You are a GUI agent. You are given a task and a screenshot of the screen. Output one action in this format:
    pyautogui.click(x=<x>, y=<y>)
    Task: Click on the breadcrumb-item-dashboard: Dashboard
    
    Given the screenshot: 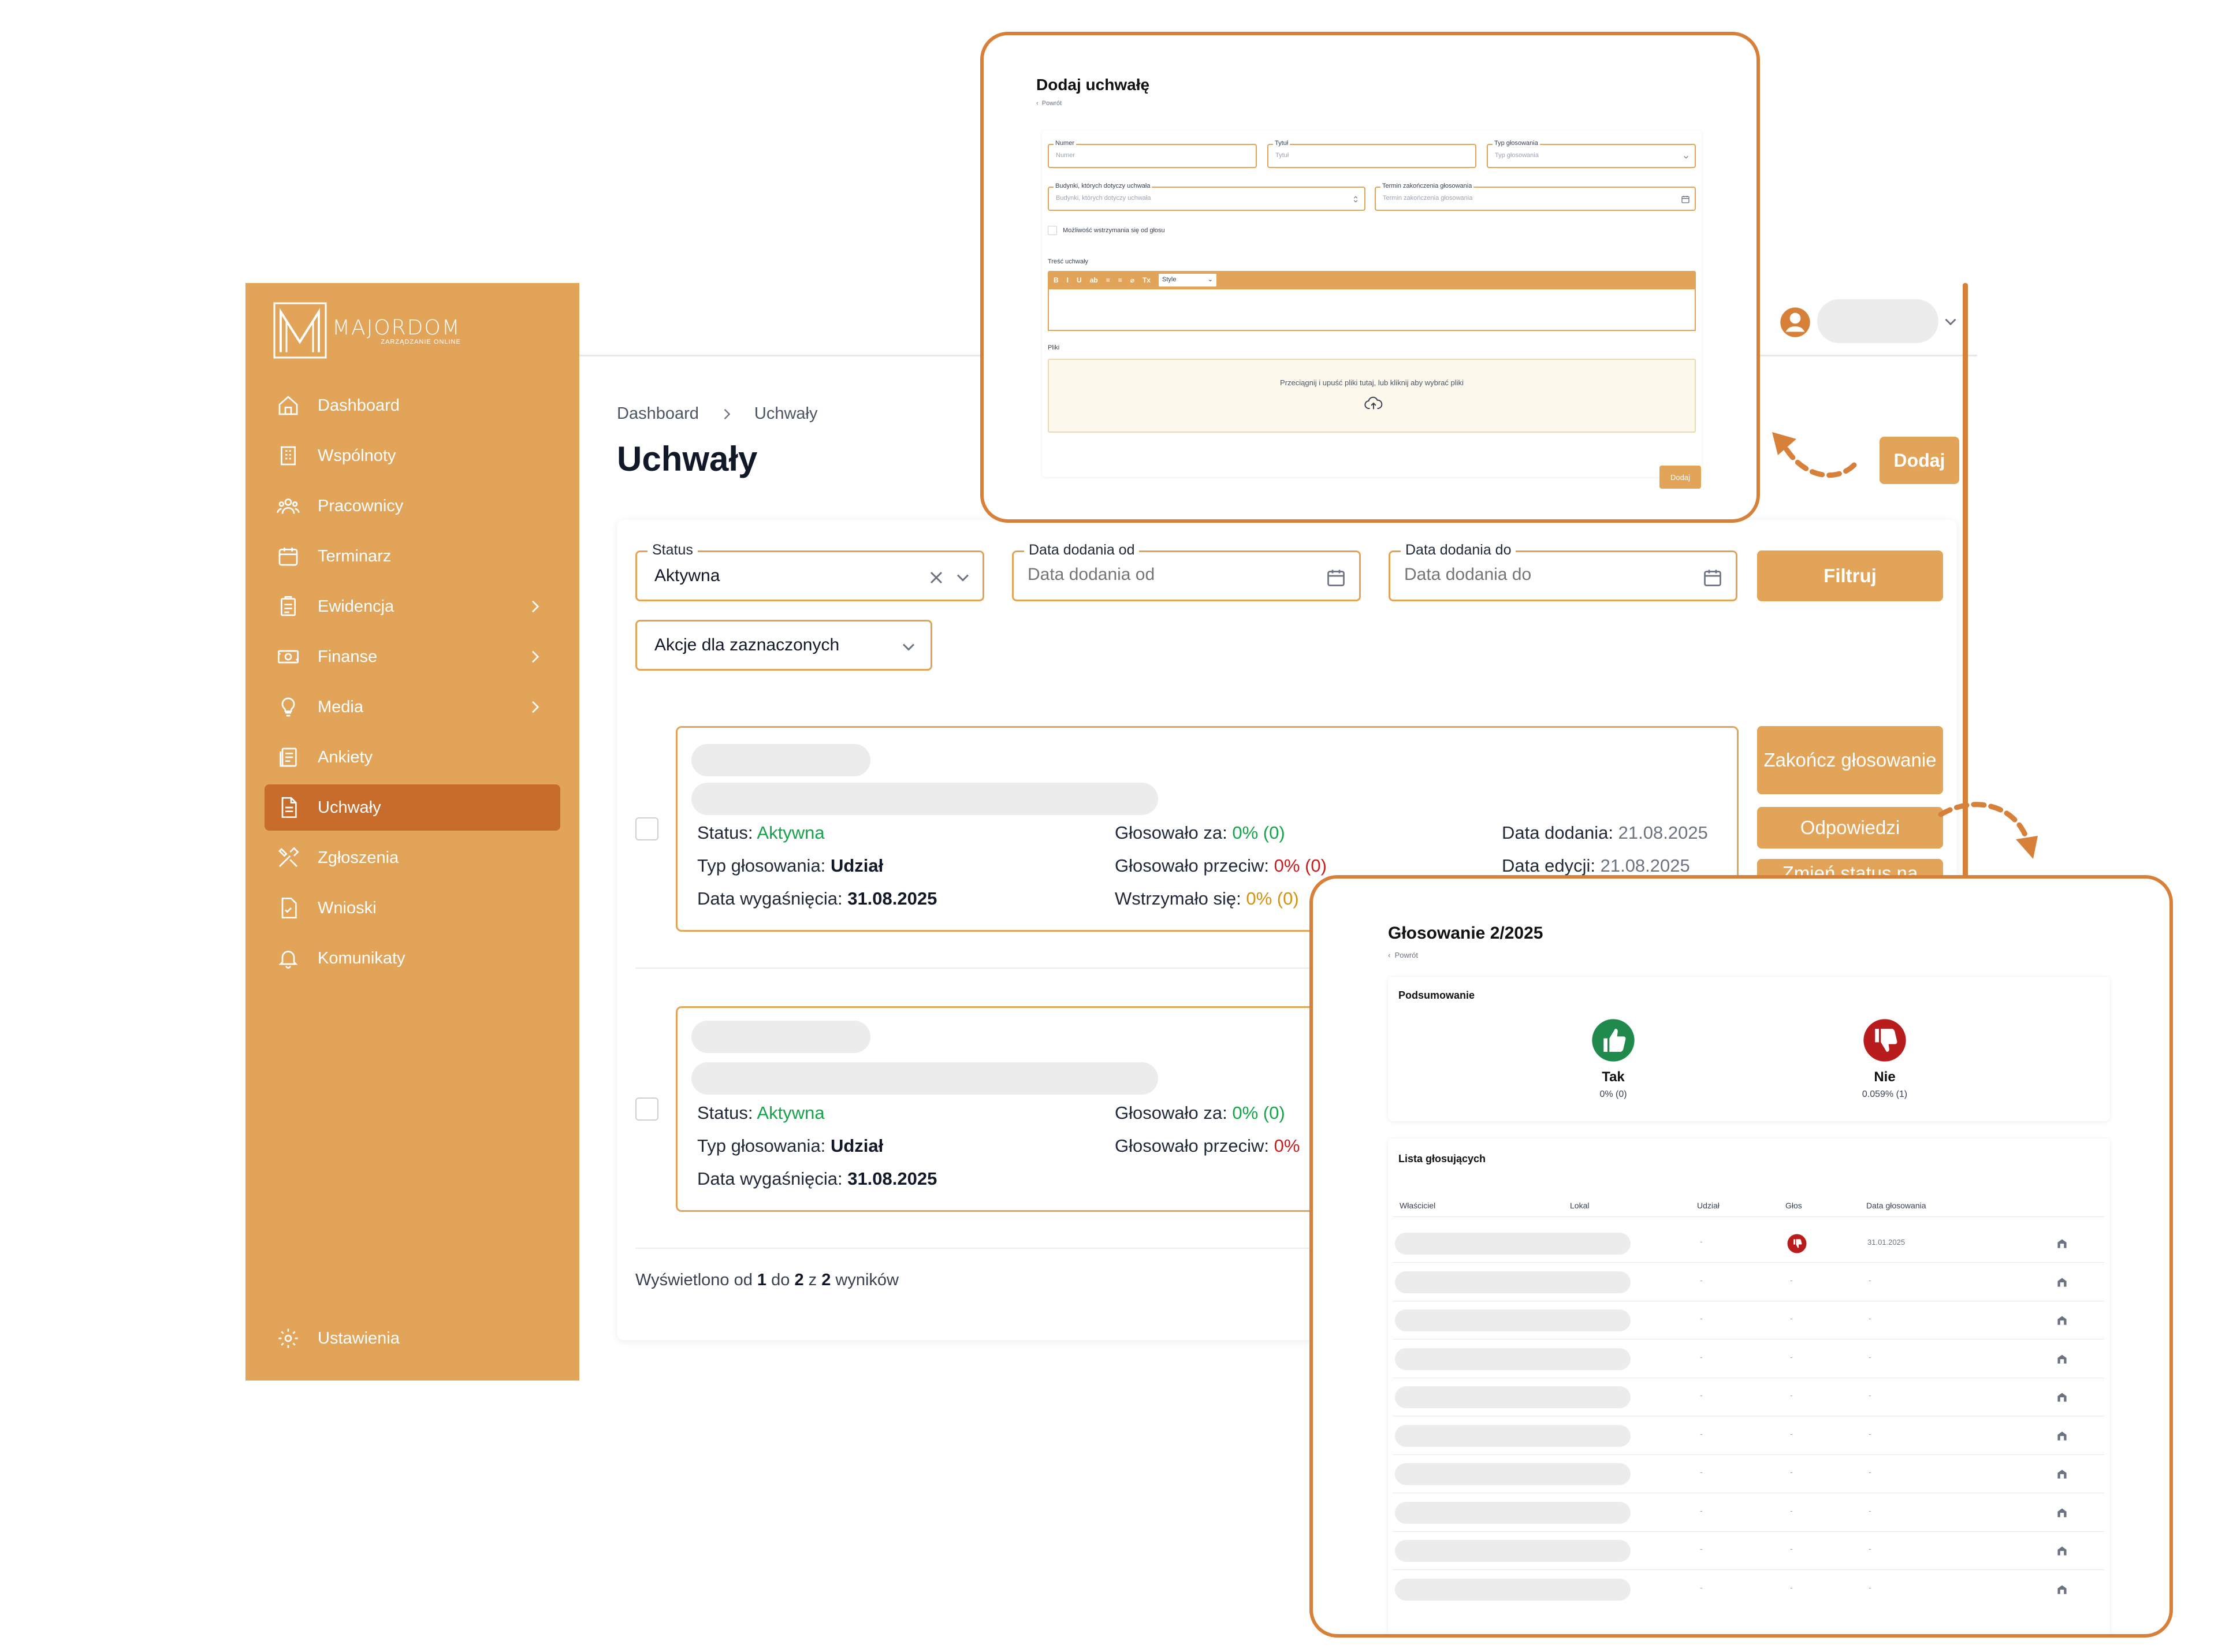 What is the action you would take?
    pyautogui.click(x=658, y=414)
    